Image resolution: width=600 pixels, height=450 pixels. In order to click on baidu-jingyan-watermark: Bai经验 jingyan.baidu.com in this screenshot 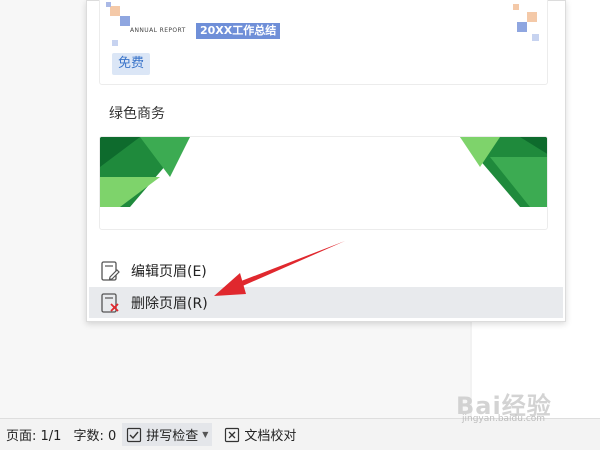, I will do `click(526, 406)`.